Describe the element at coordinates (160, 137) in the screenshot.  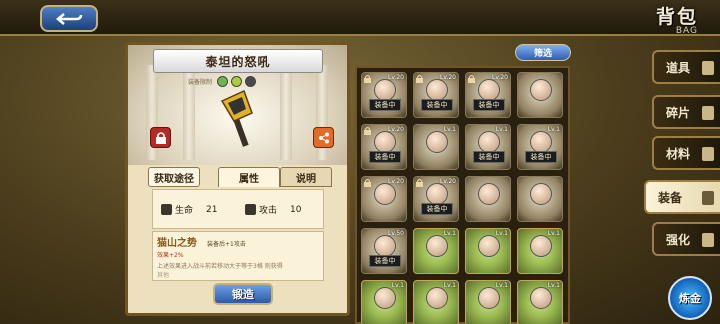
I see `lock-button` at that location.